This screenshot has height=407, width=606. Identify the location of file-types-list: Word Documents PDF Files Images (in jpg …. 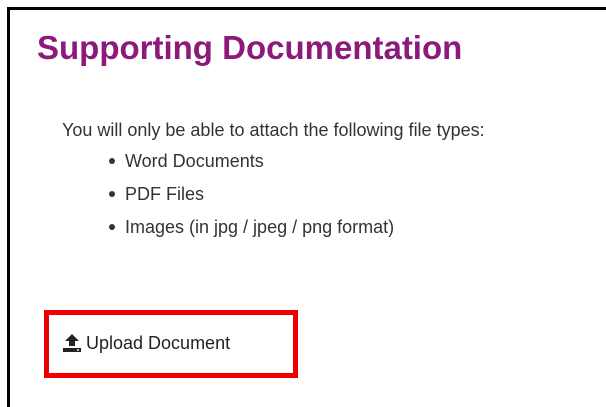
(249, 198).